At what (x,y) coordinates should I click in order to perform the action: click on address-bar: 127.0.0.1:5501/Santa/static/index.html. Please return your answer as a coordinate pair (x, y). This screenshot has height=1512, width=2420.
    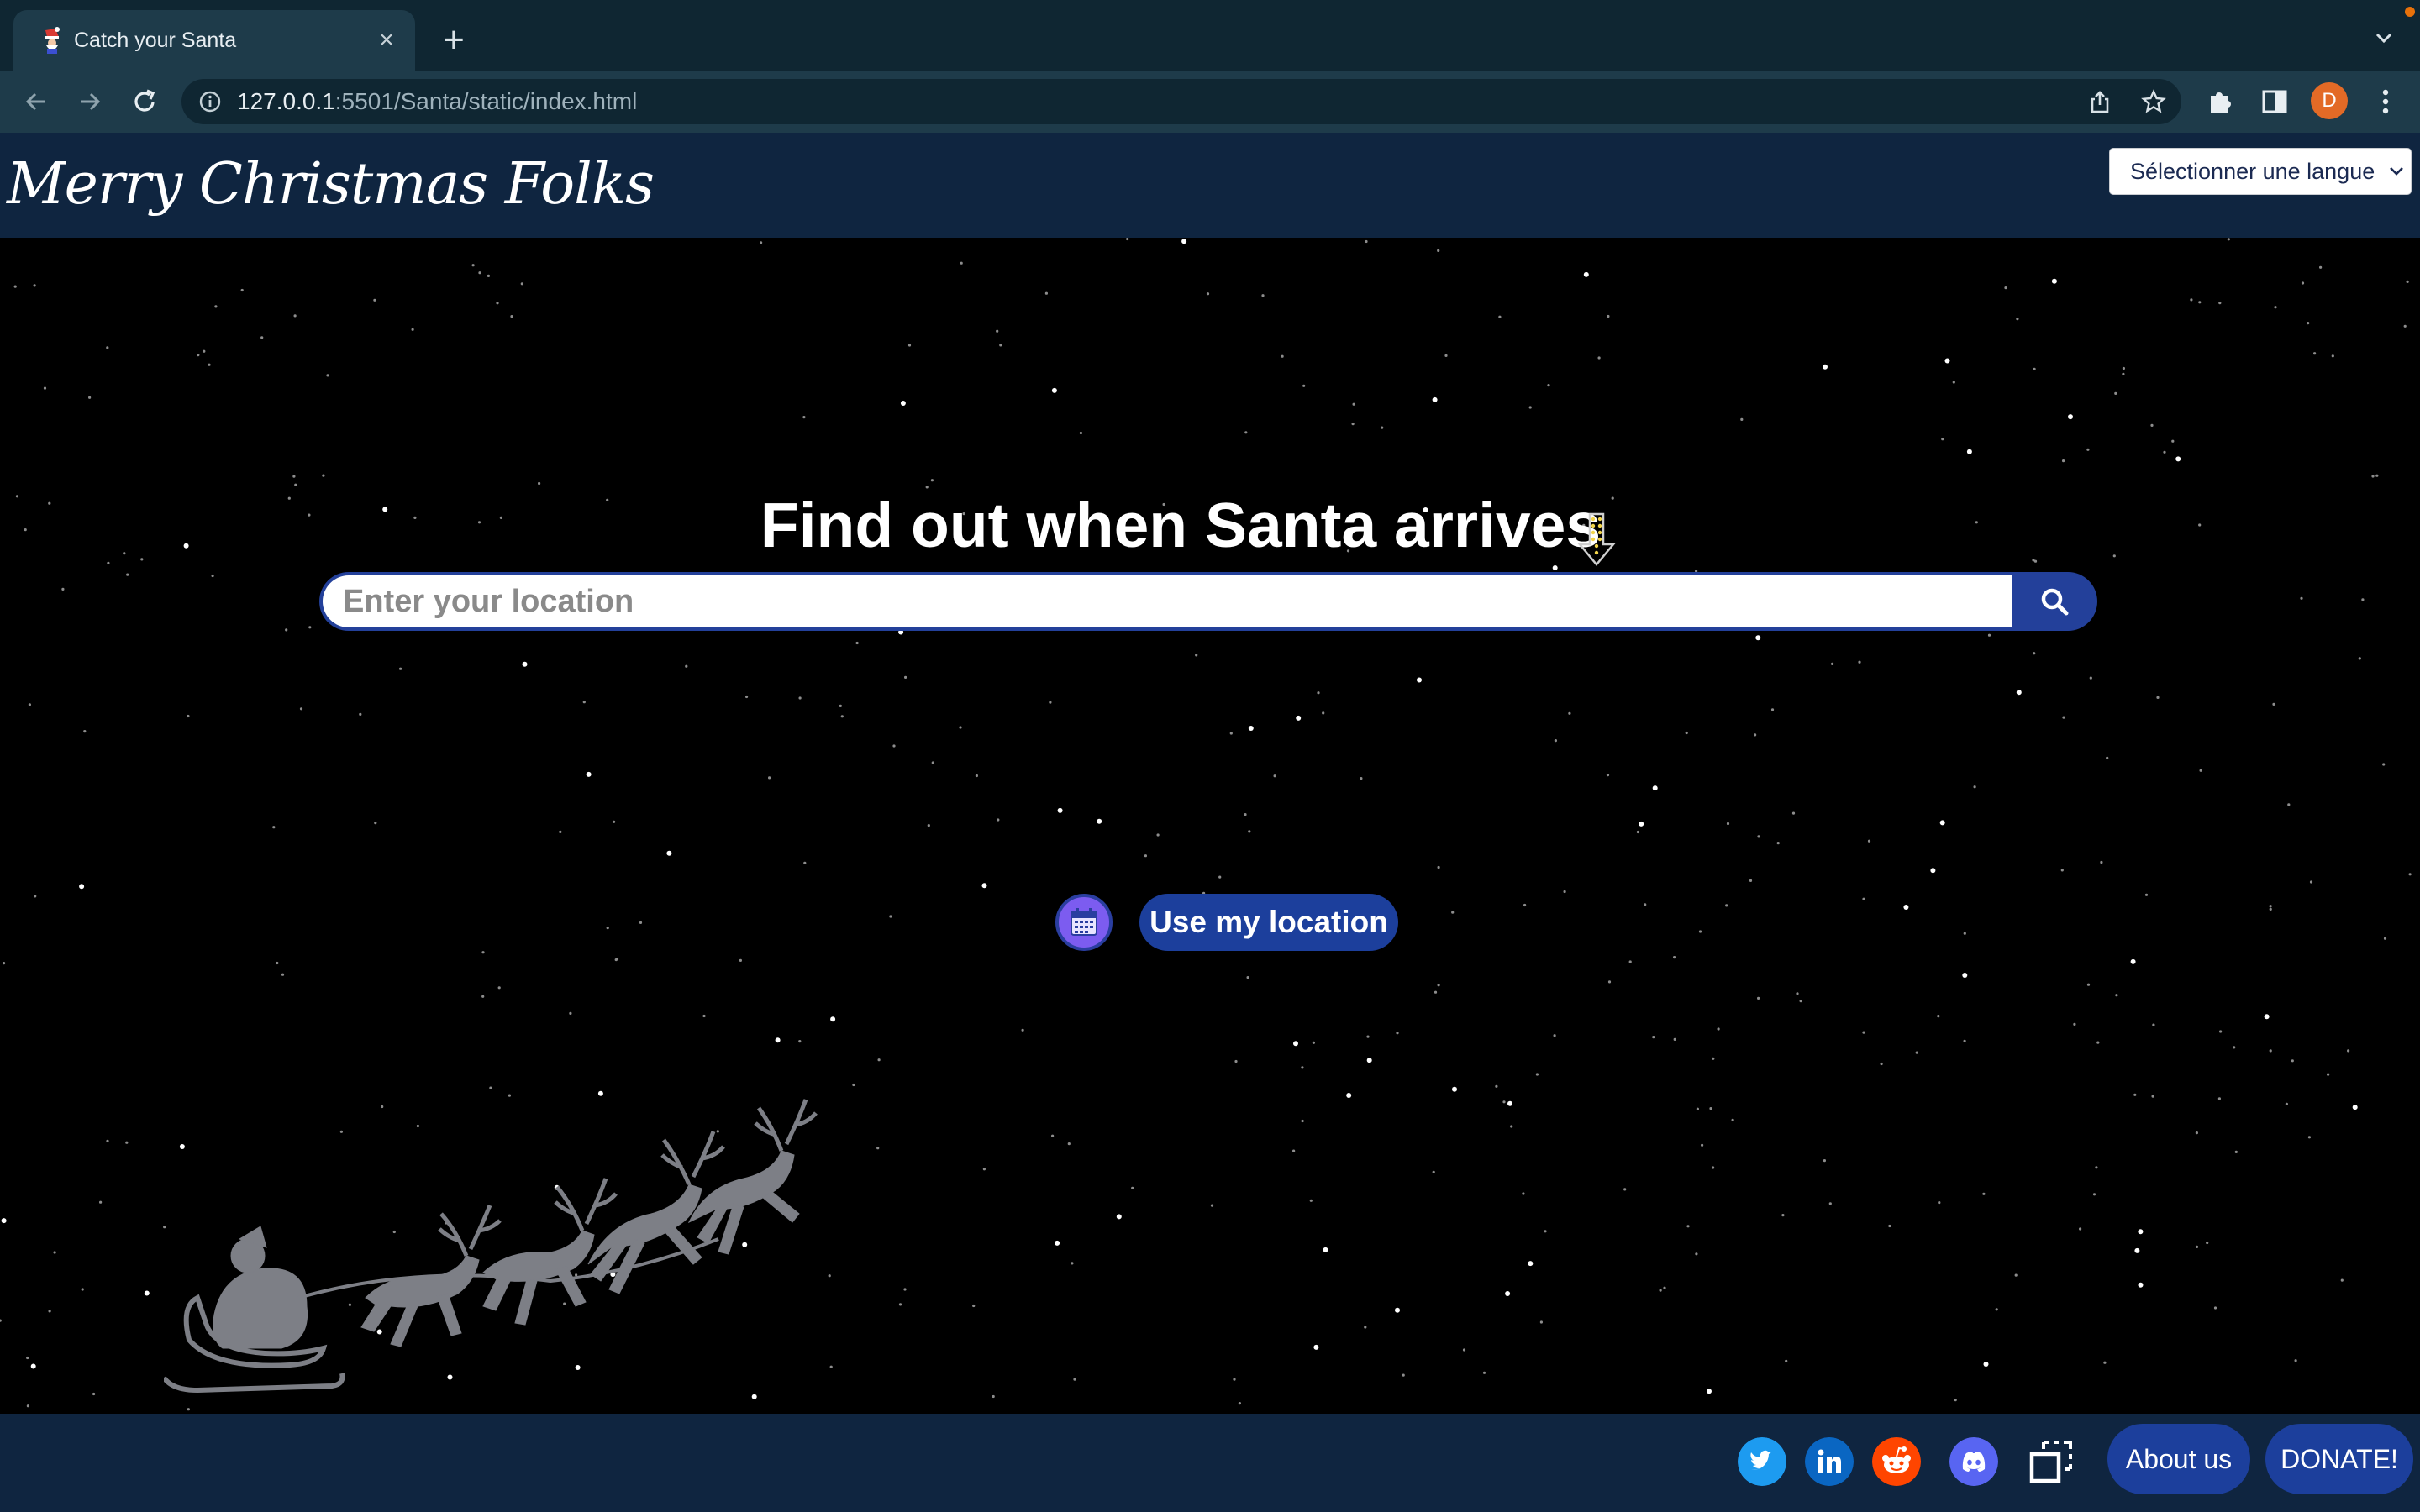
    Looking at the image, I should click on (1181, 101).